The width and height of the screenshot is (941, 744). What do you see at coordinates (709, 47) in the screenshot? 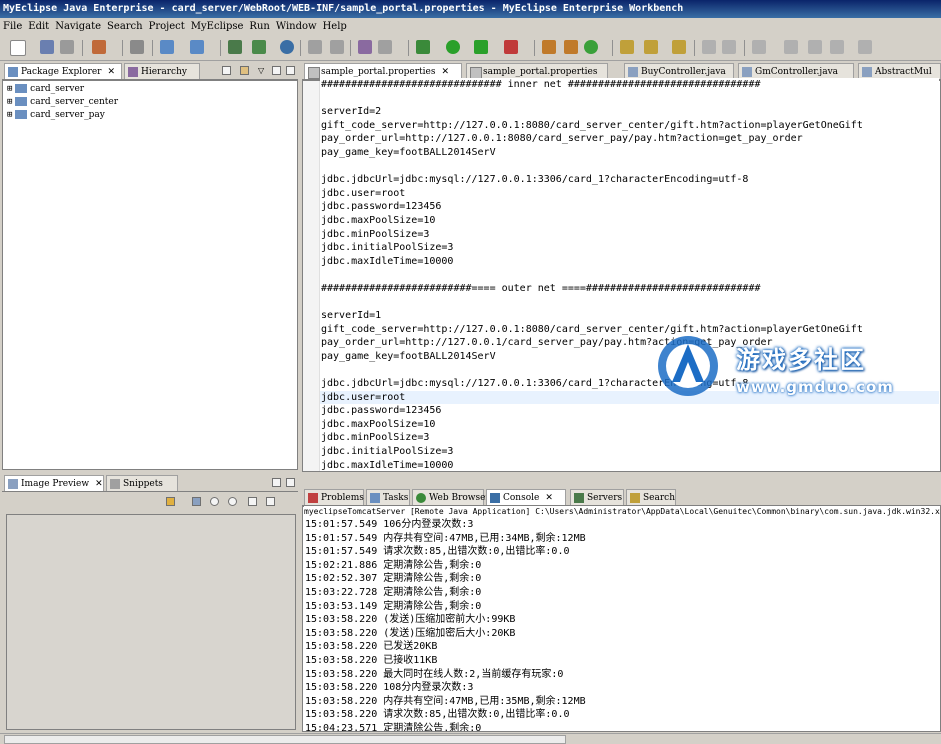
I see `page-icon` at bounding box center [709, 47].